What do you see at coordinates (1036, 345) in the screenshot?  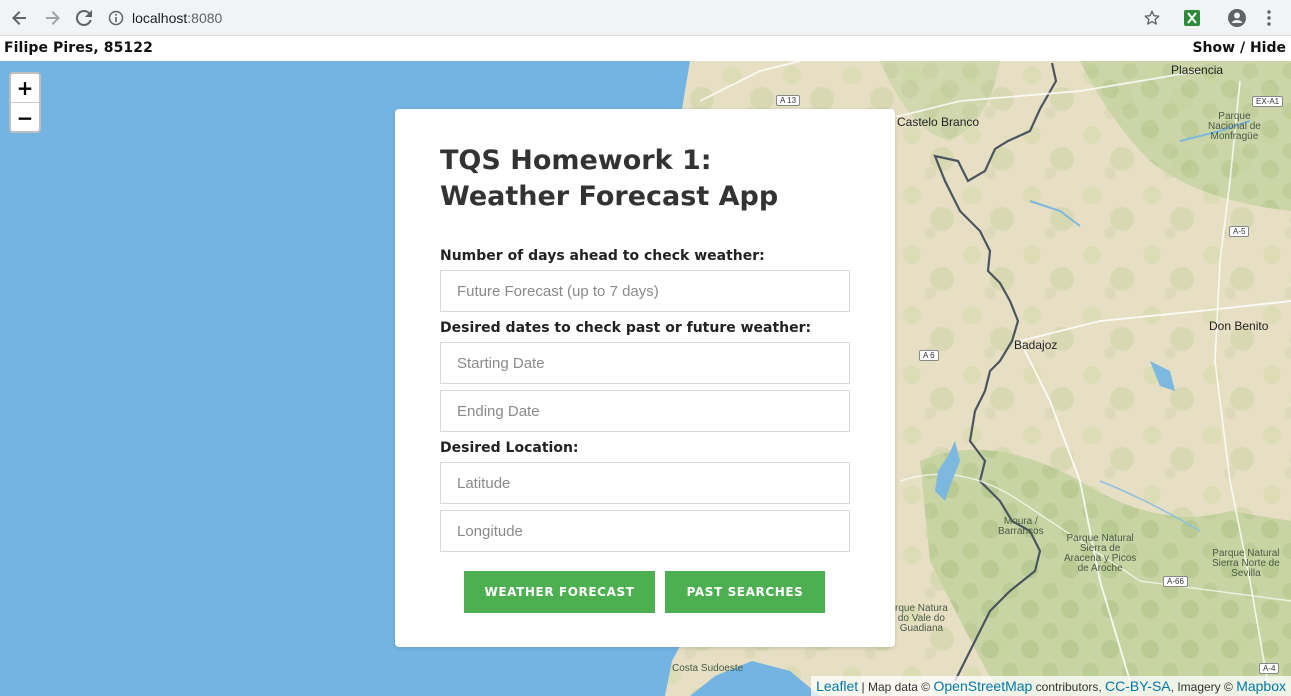 I see `city-label-badajoz: Badajoz` at bounding box center [1036, 345].